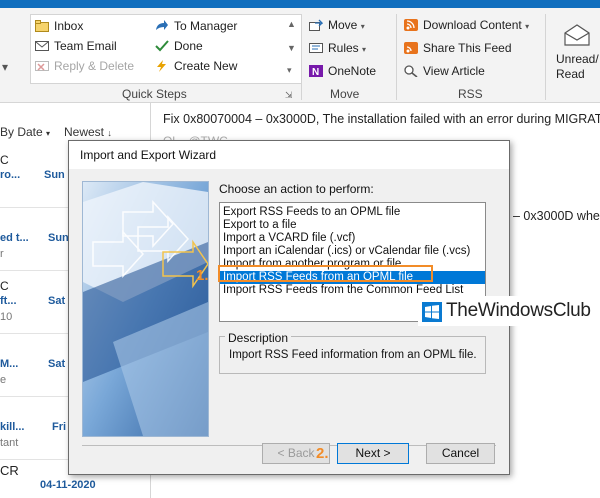  What do you see at coordinates (411, 47) in the screenshot?
I see `rss-share-icon` at bounding box center [411, 47].